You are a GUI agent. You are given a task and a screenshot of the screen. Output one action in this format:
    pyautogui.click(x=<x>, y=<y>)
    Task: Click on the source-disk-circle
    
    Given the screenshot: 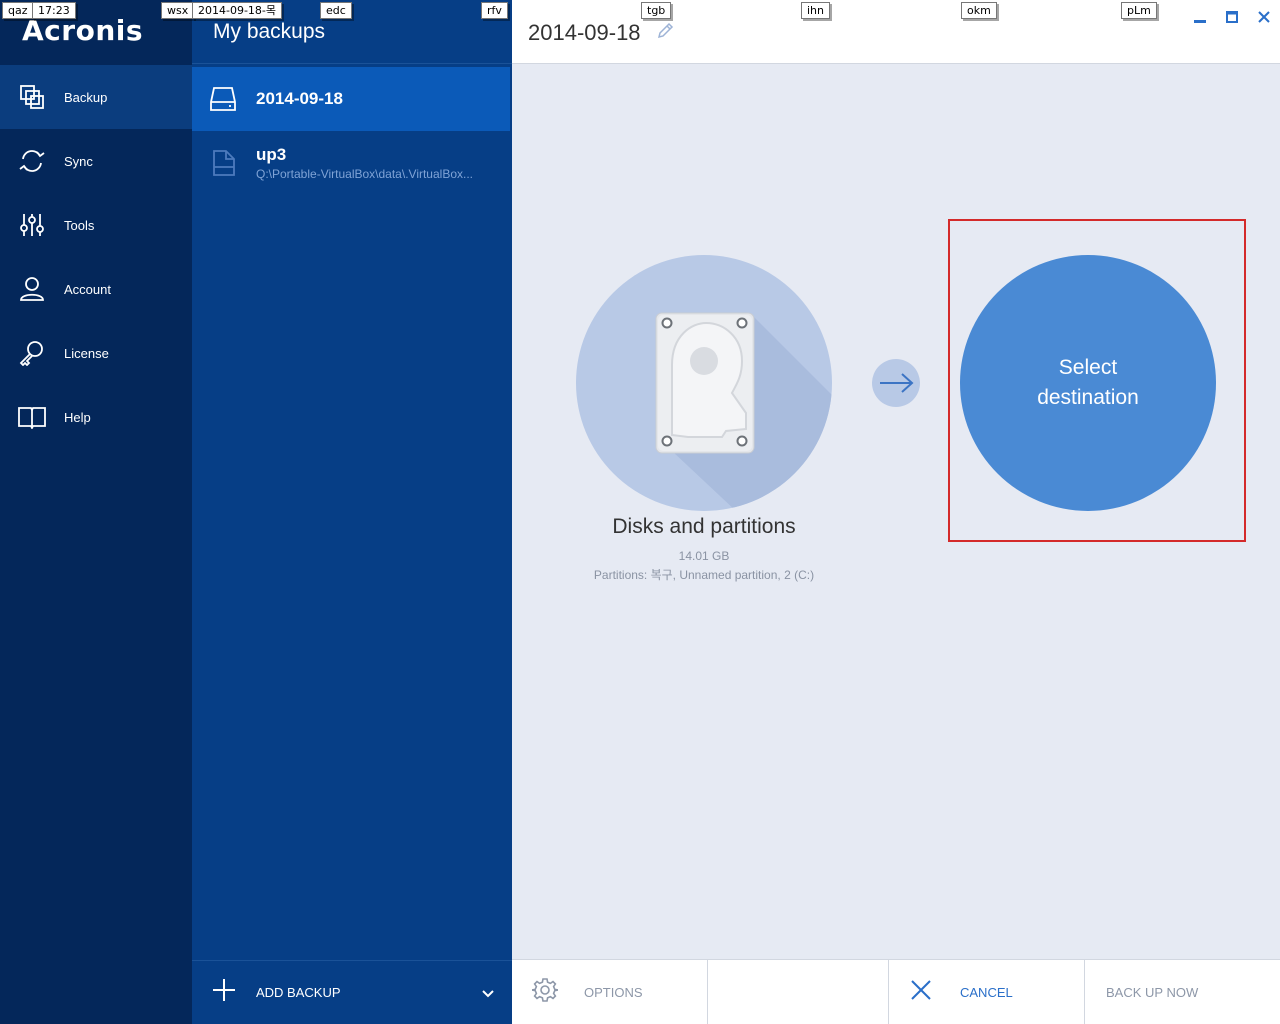 What is the action you would take?
    pyautogui.click(x=704, y=383)
    